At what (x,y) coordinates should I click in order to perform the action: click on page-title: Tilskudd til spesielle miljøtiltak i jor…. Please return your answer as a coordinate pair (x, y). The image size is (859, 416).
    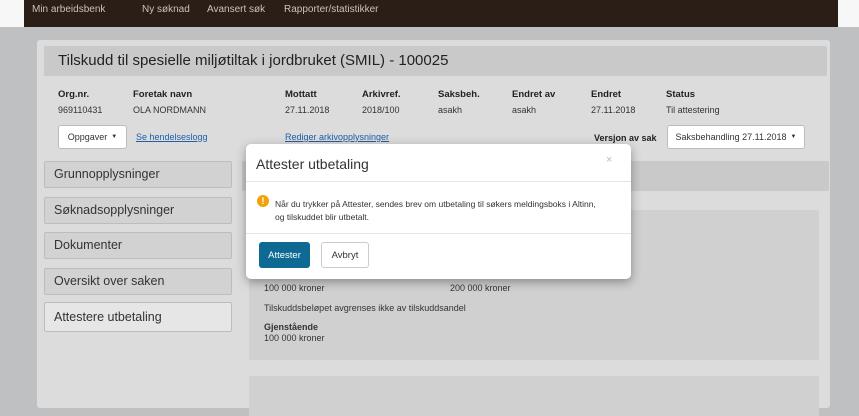
    Looking at the image, I should click on (253, 60).